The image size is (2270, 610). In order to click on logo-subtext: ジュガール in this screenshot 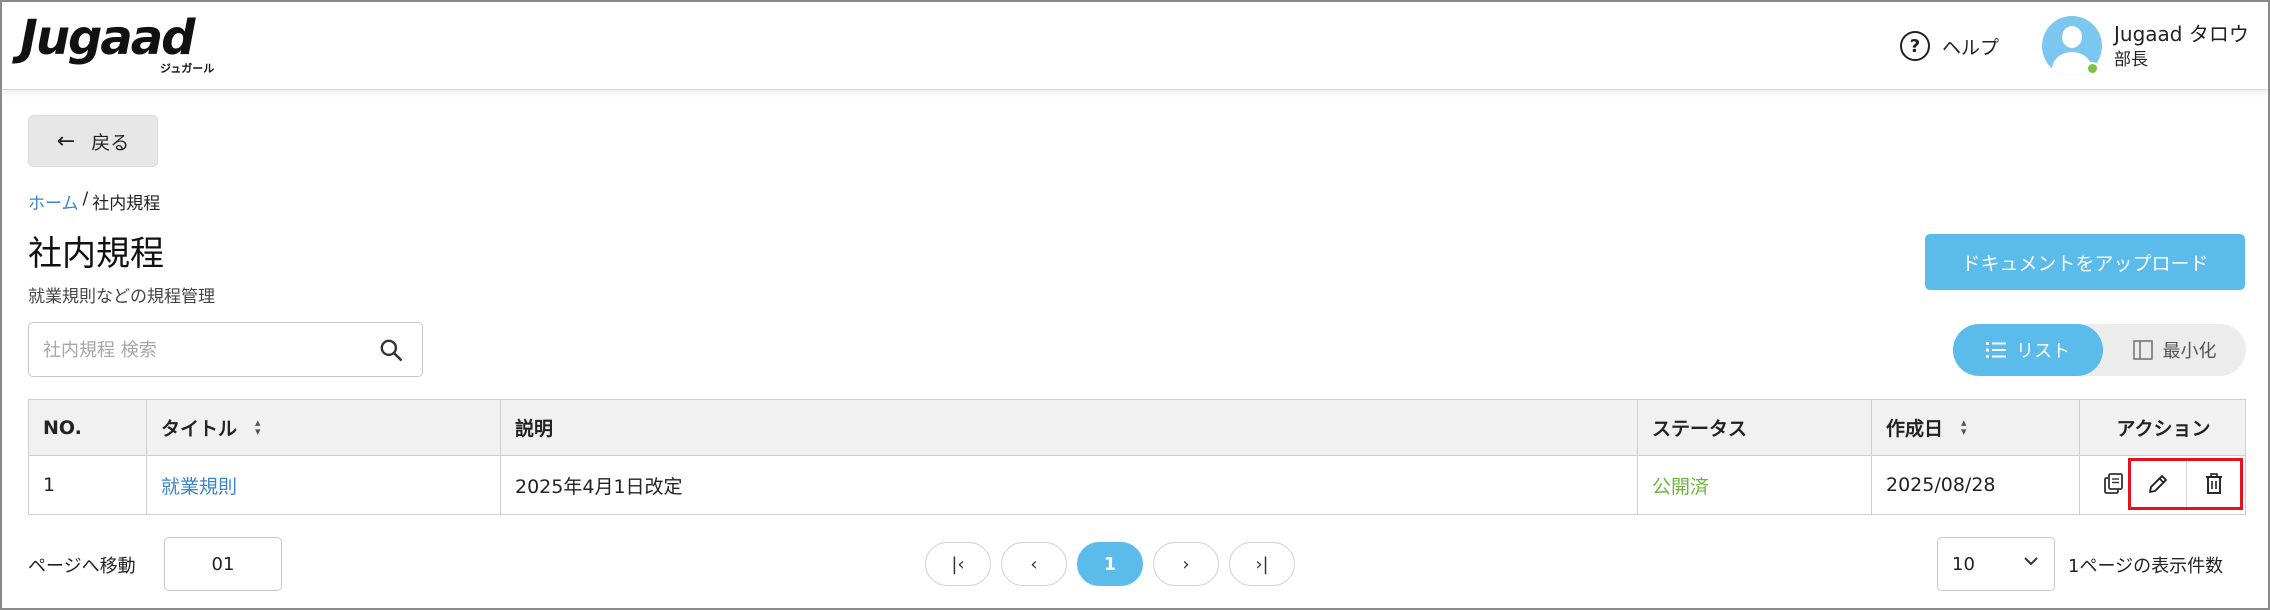, I will do `click(187, 68)`.